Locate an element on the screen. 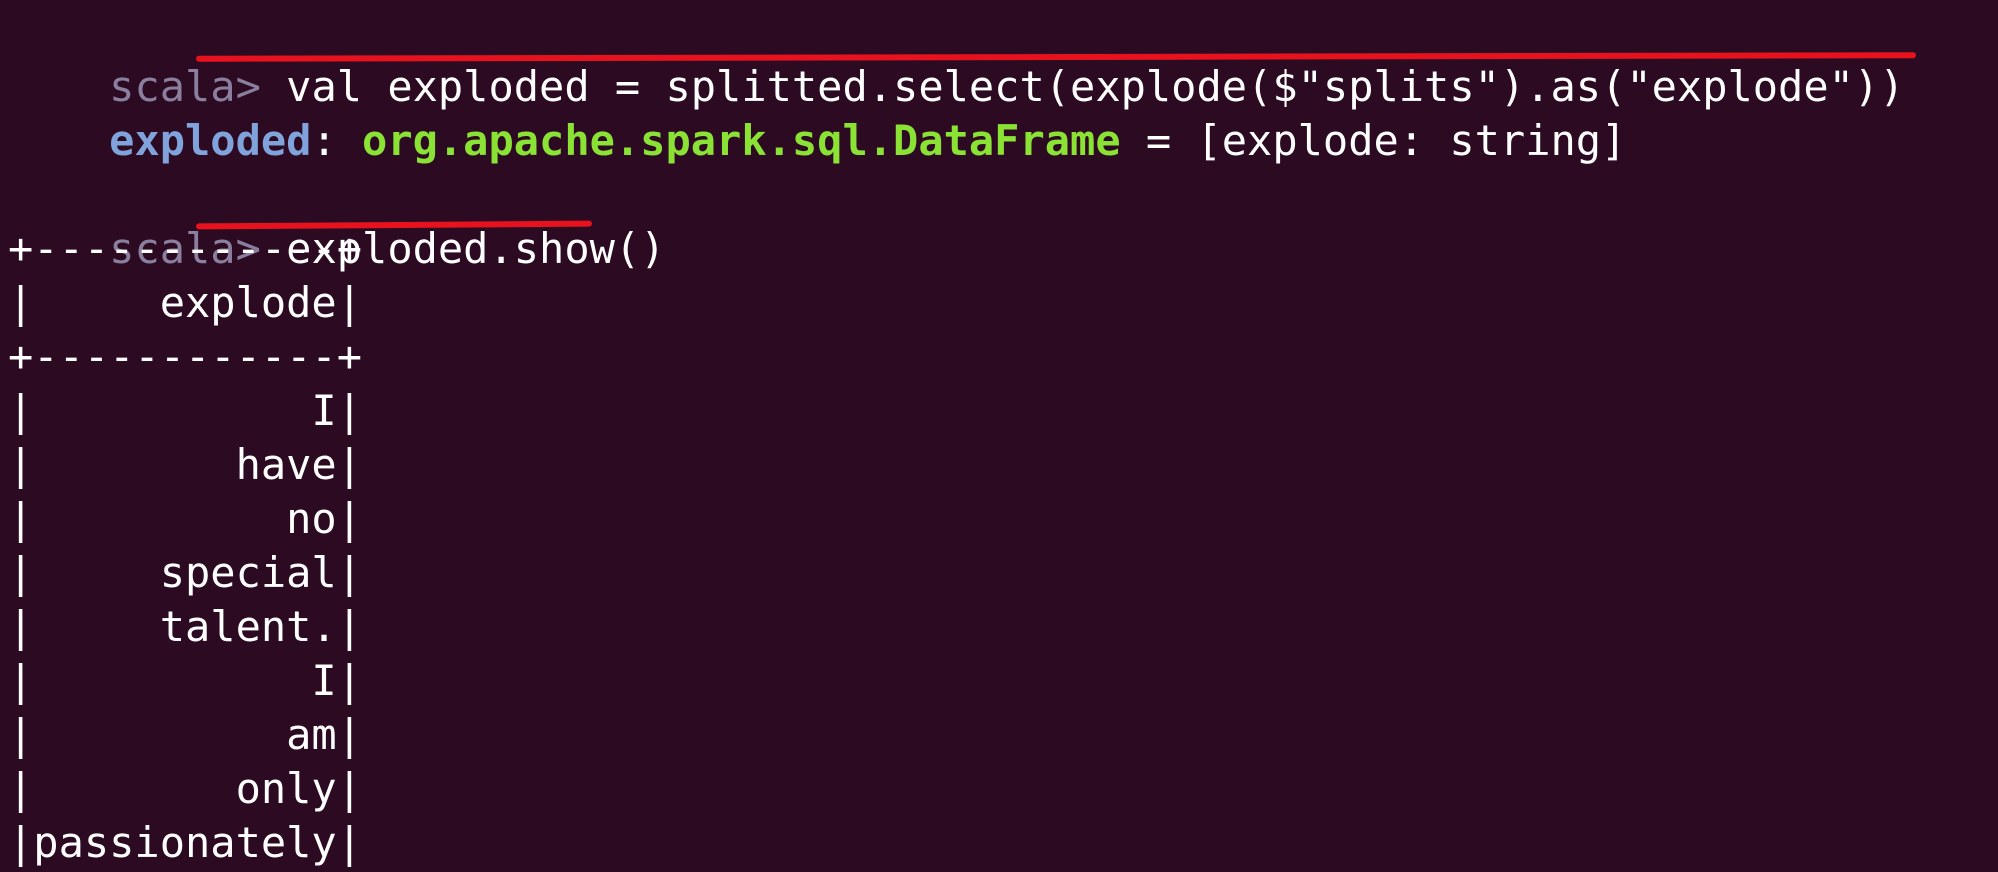  table-row: | special| is located at coordinates (185, 572).